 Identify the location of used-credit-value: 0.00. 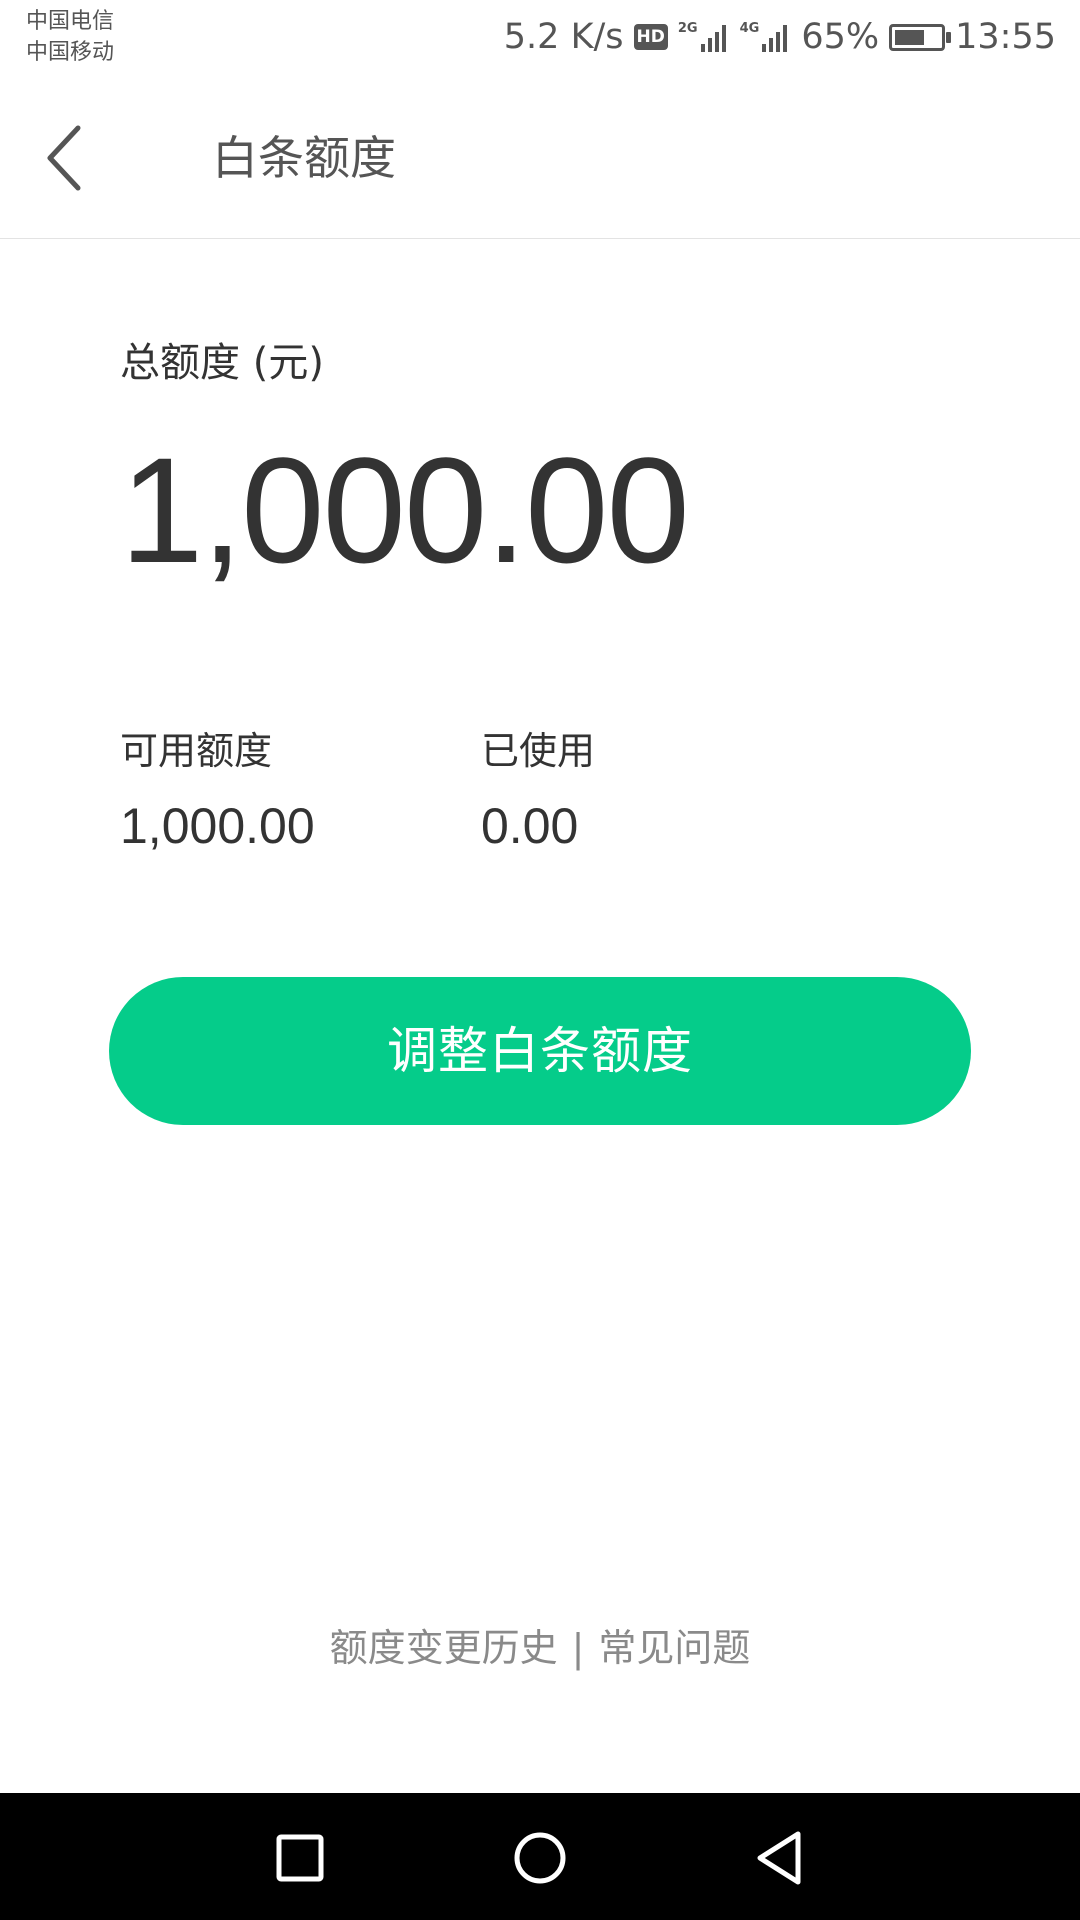
(530, 826).